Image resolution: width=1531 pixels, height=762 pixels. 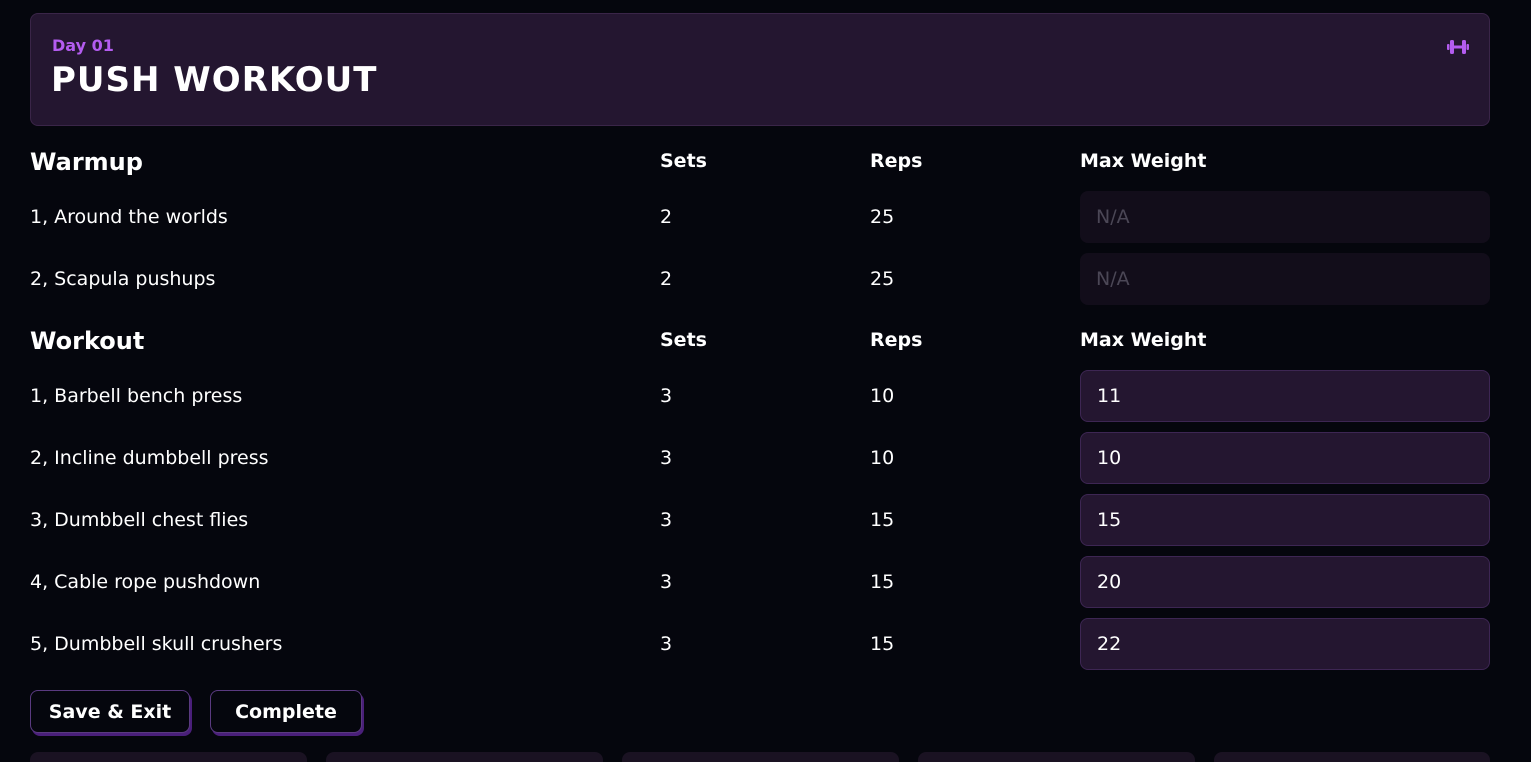 I want to click on exercise-name: 3, Dumbbell chest flies, so click(x=139, y=520).